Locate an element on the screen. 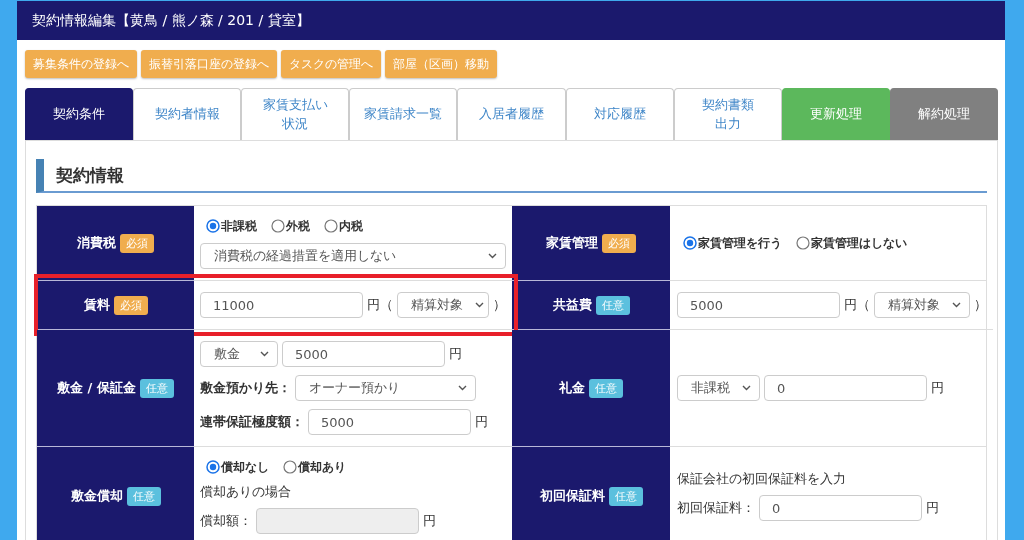 The width and height of the screenshot is (1024, 540). field-caption: 初回保証料： is located at coordinates (716, 508).